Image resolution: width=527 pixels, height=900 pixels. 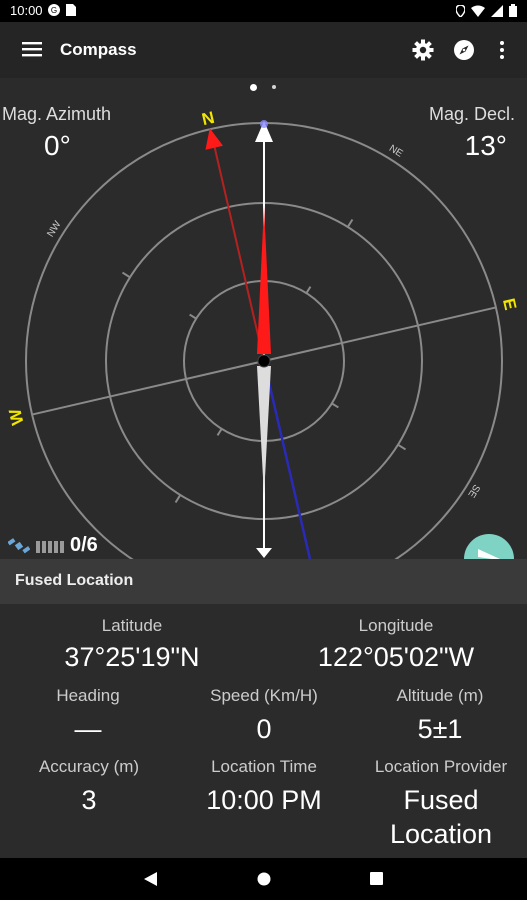 What do you see at coordinates (264, 800) in the screenshot?
I see `location-time-value: 10:00 PM` at bounding box center [264, 800].